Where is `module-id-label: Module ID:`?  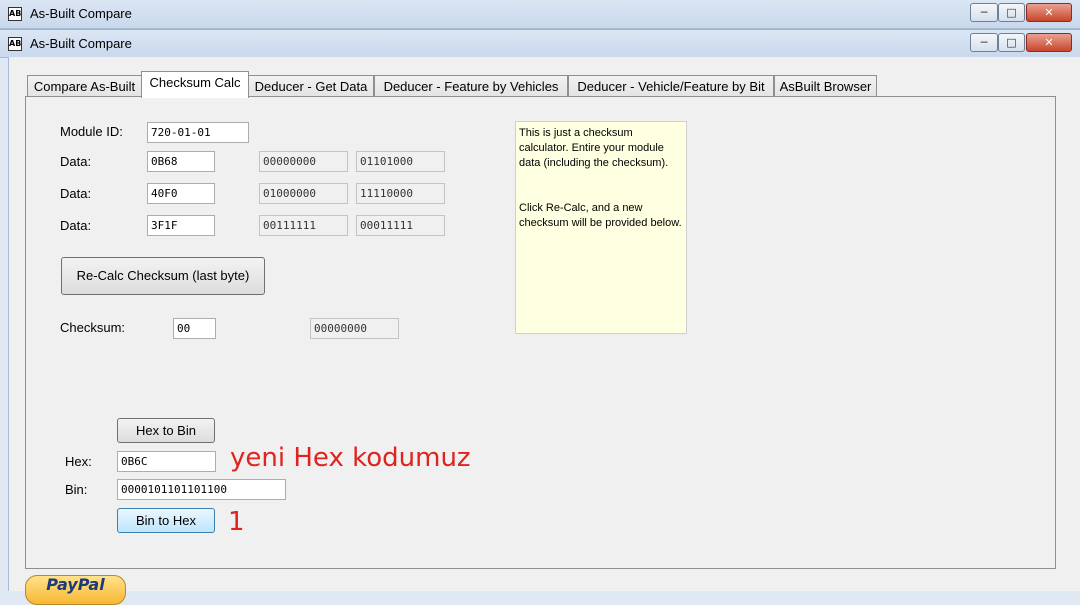 module-id-label: Module ID: is located at coordinates (91, 131).